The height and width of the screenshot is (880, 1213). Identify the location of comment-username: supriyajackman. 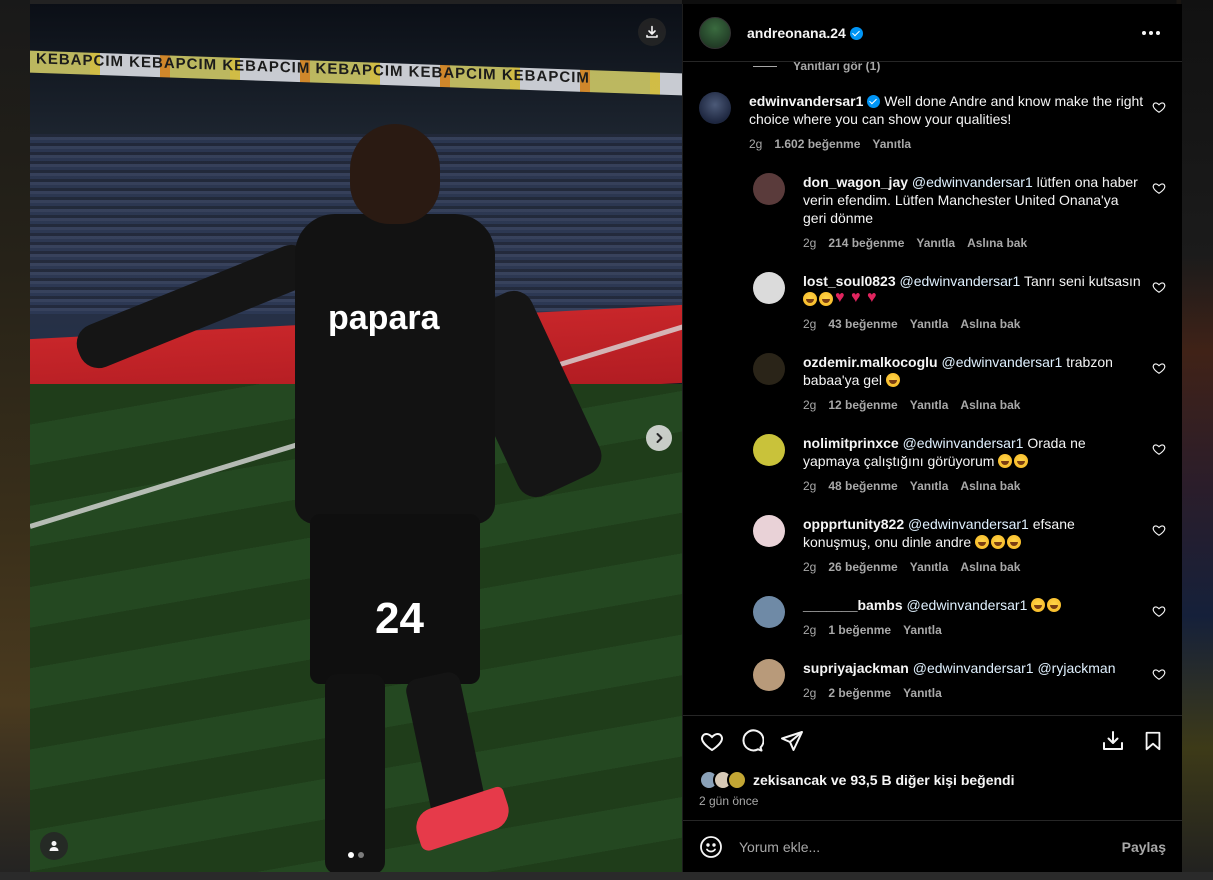
(856, 668).